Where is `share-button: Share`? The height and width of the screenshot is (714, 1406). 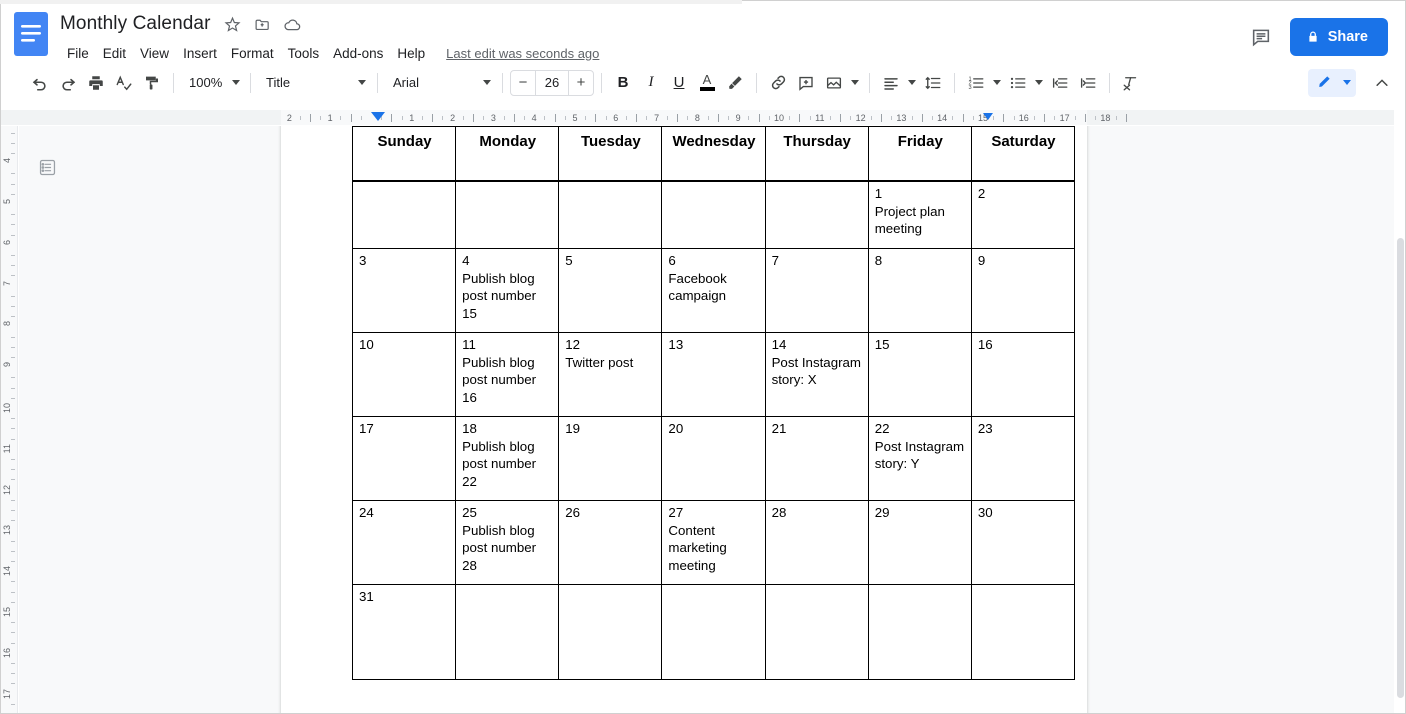
share-button: Share is located at coordinates (1338, 37).